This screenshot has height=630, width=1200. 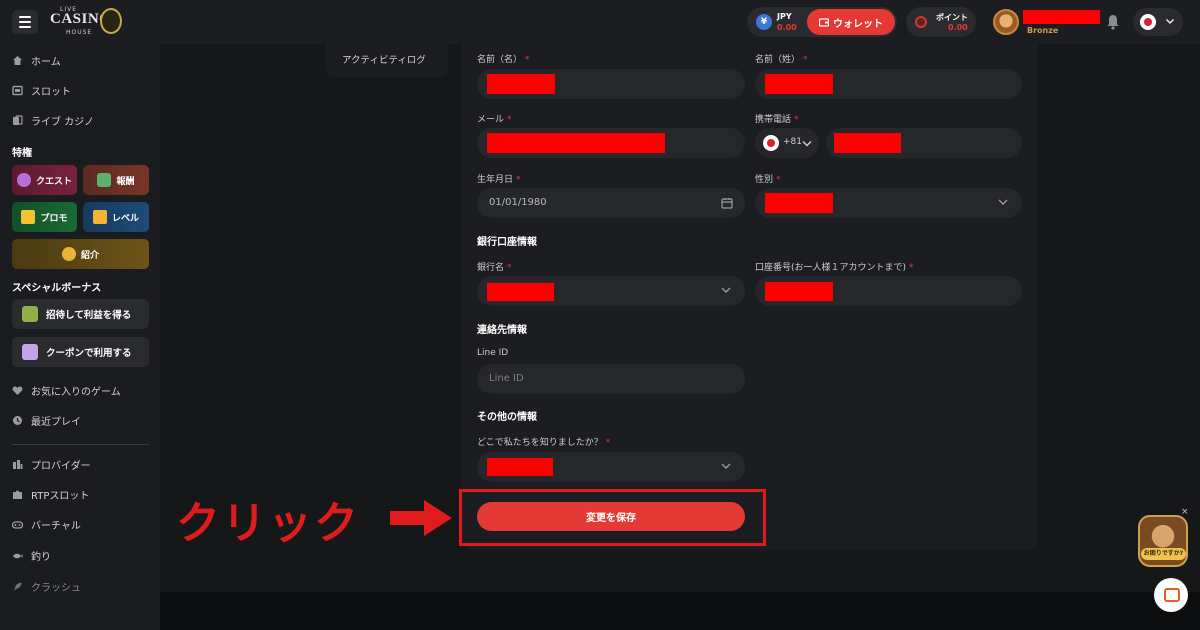 What do you see at coordinates (25, 22) in the screenshot?
I see `hamburger-menu-button` at bounding box center [25, 22].